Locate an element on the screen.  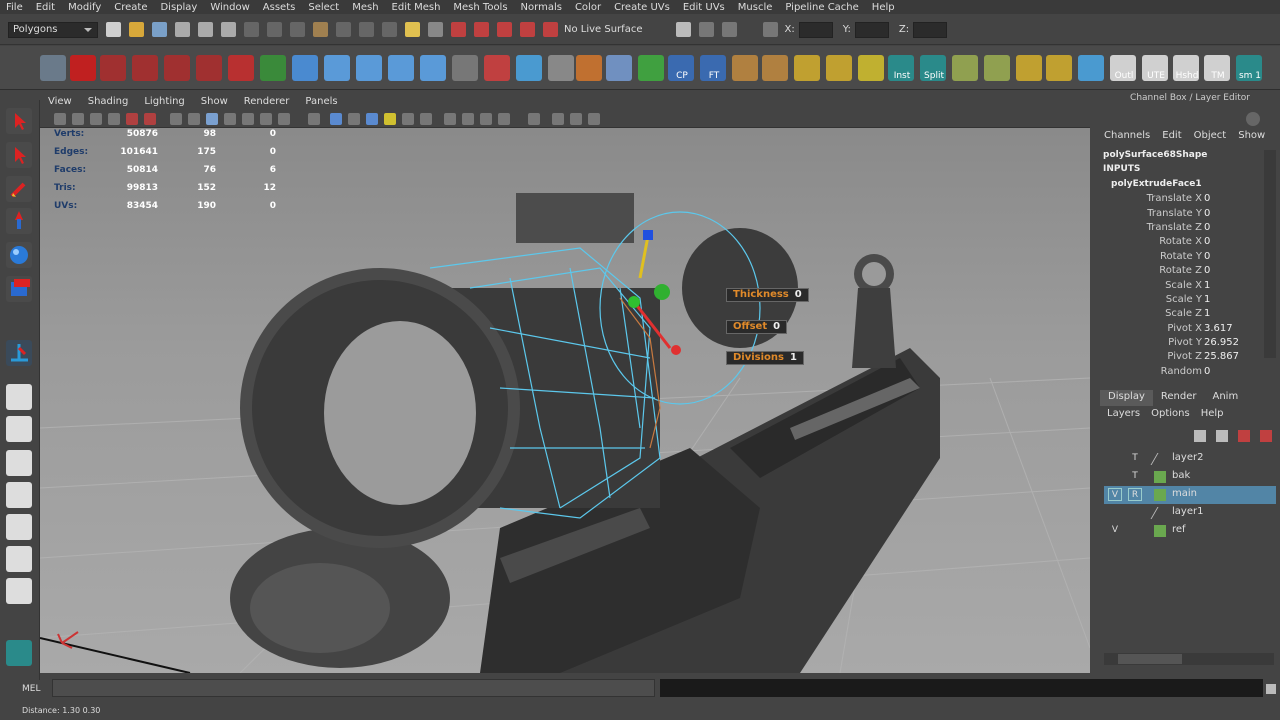
textured-icon is located at coordinates (284, 119).